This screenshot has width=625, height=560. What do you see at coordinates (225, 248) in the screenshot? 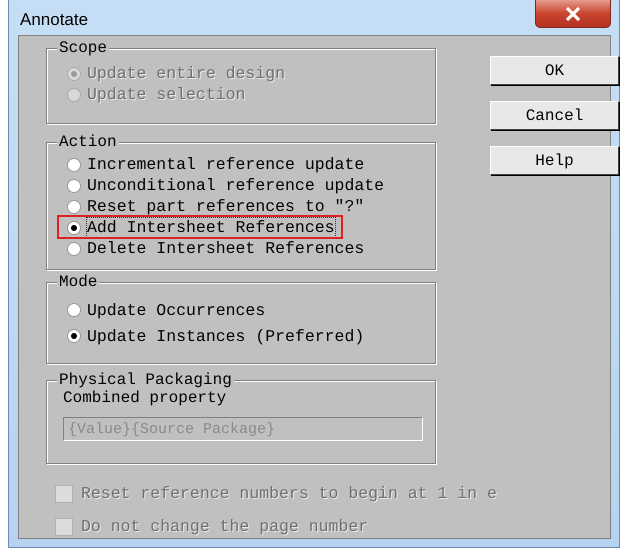
I see `option-label: Delete Intersheet References` at bounding box center [225, 248].